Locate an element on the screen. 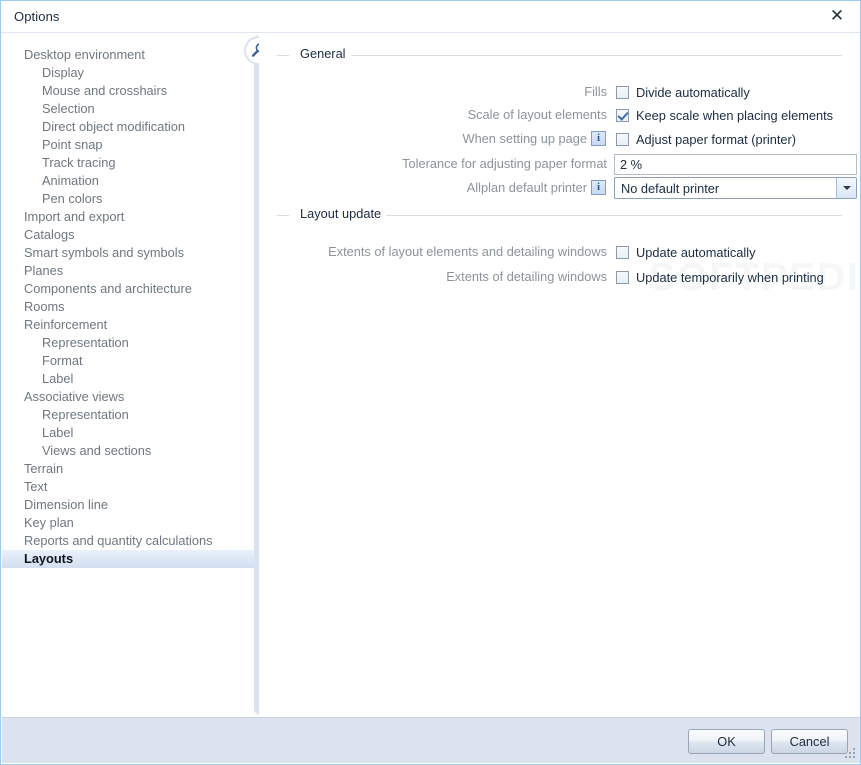  adjust-paper-format-label: Adjust paper format (printer) is located at coordinates (716, 139).